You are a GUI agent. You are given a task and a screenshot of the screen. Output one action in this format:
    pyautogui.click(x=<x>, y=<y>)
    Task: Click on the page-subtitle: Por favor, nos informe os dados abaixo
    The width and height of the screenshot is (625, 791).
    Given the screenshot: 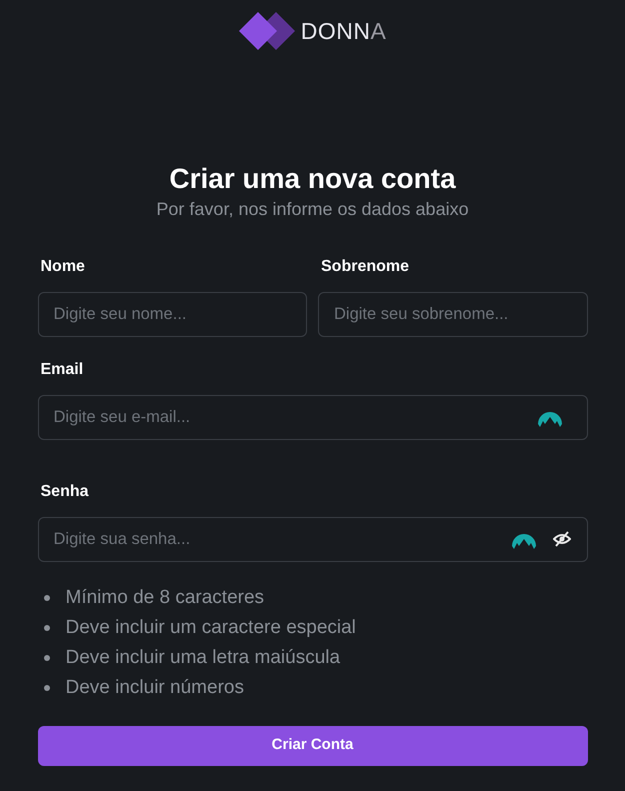 What is the action you would take?
    pyautogui.click(x=312, y=209)
    